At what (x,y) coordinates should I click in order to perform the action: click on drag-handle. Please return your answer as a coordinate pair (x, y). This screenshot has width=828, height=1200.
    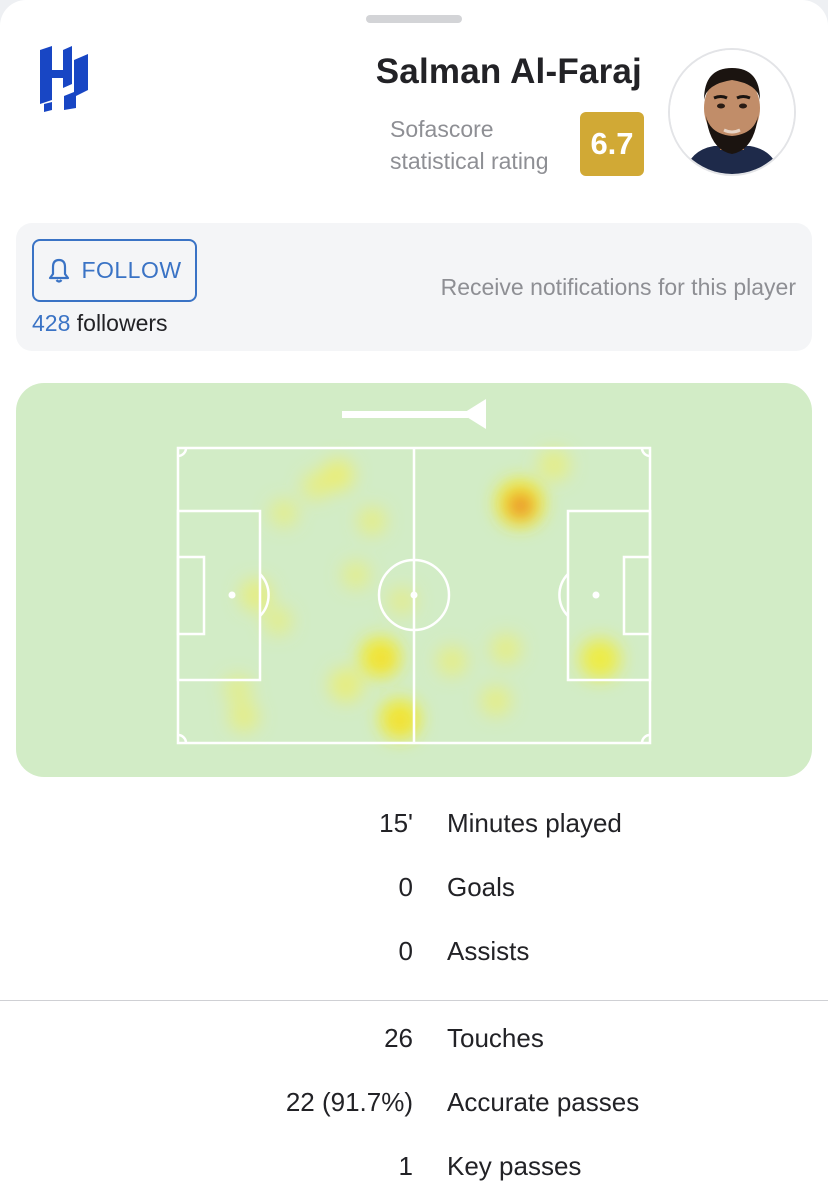
    Looking at the image, I should click on (414, 19).